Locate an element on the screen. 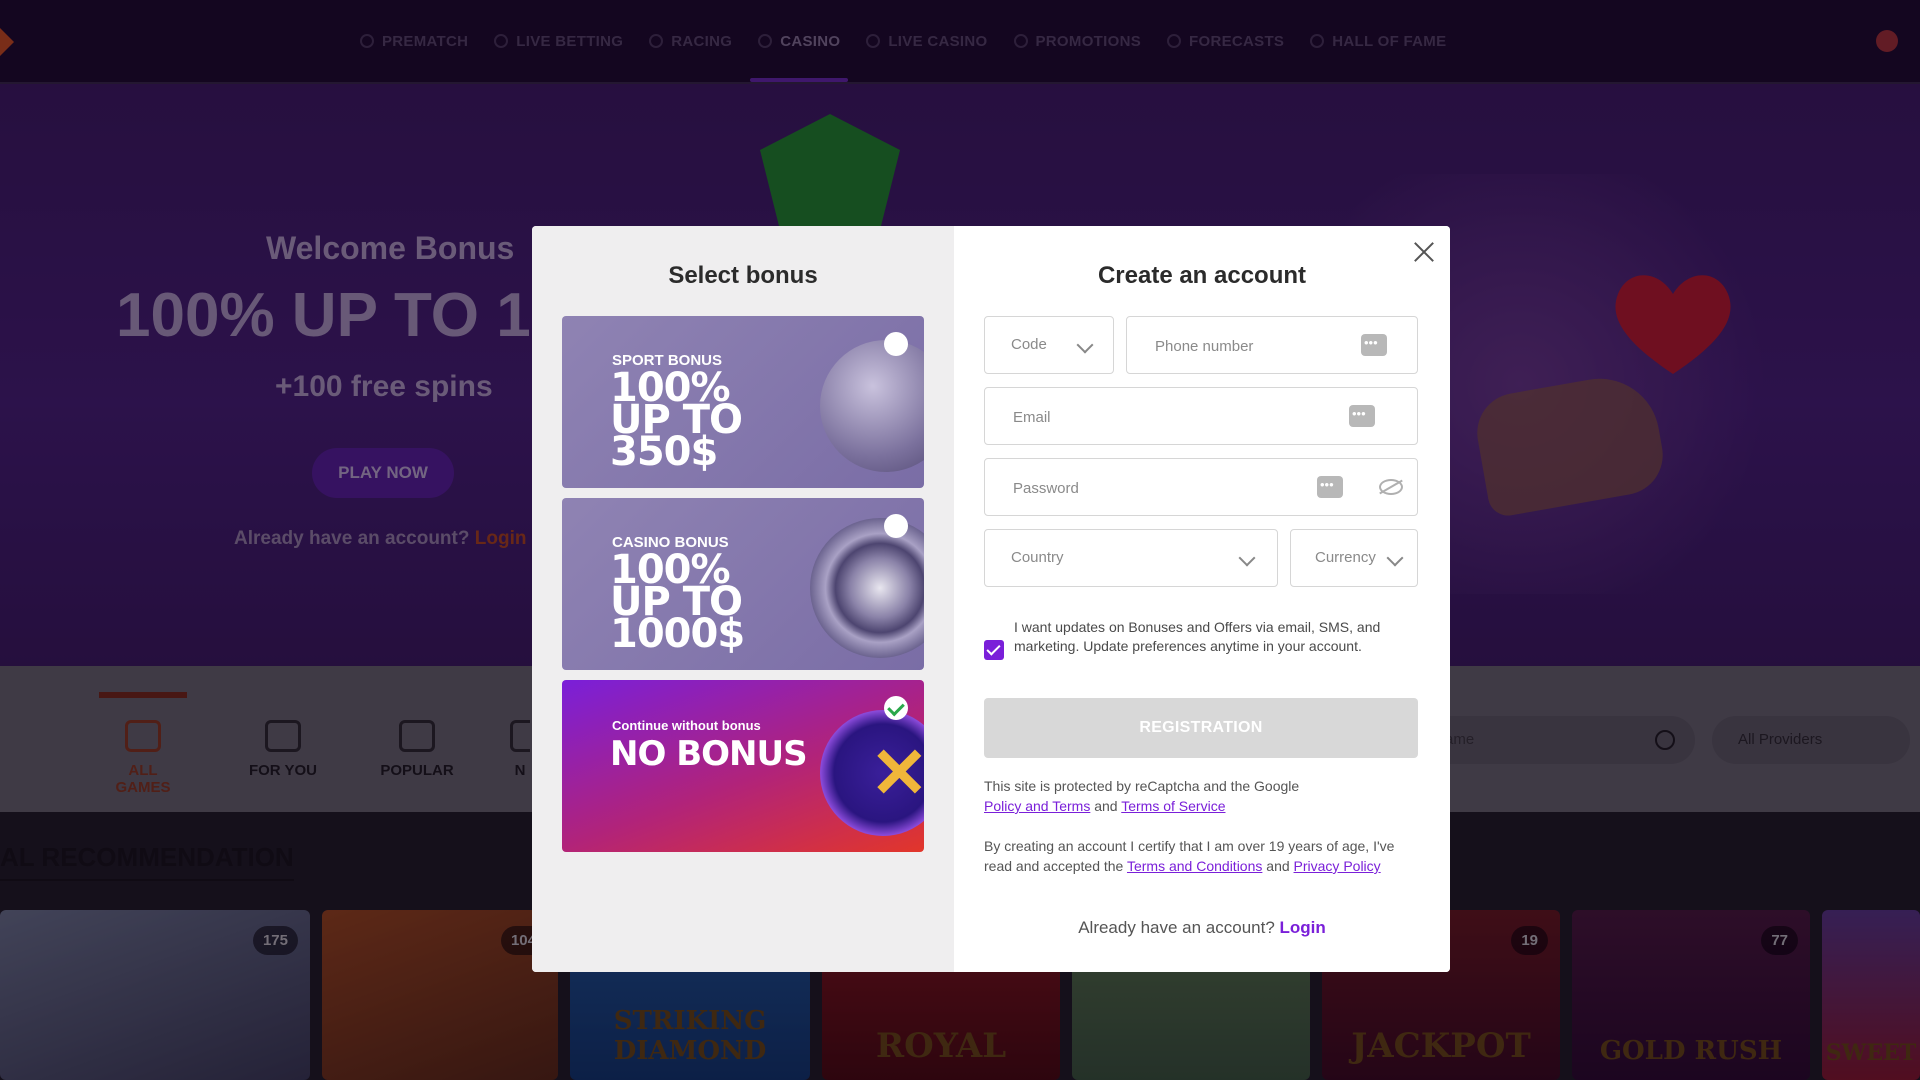 The width and height of the screenshot is (1920, 1080). phone-field is located at coordinates (1272, 345).